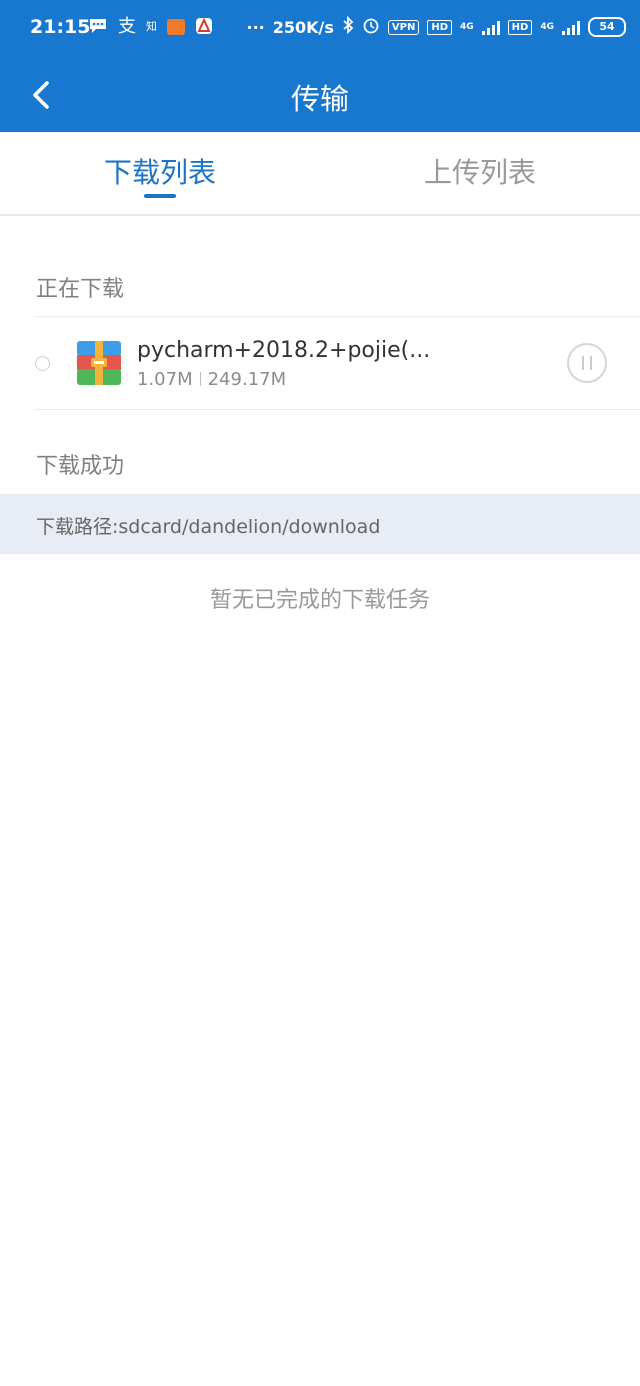 The width and height of the screenshot is (640, 1386). I want to click on download-path: 下载路径:sdcard/dandelion/download, so click(208, 525).